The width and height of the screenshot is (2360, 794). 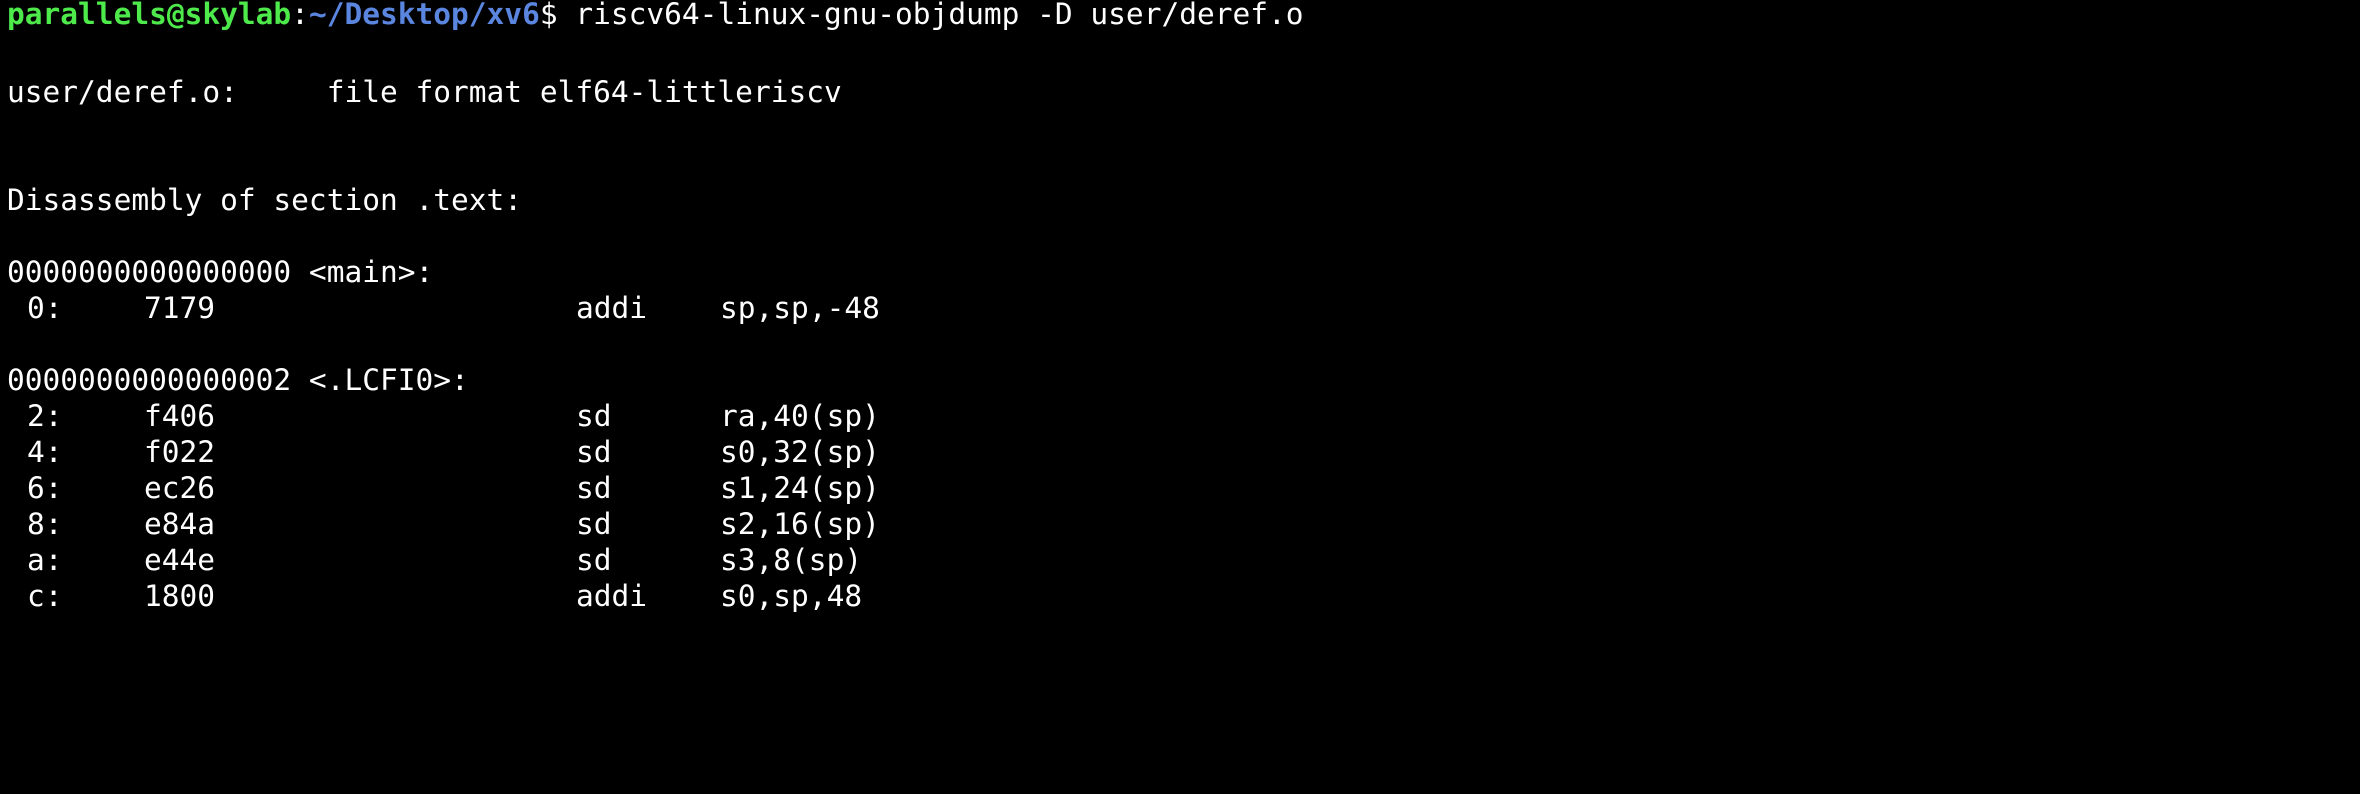 I want to click on instruction-address: 0:, so click(x=45, y=308).